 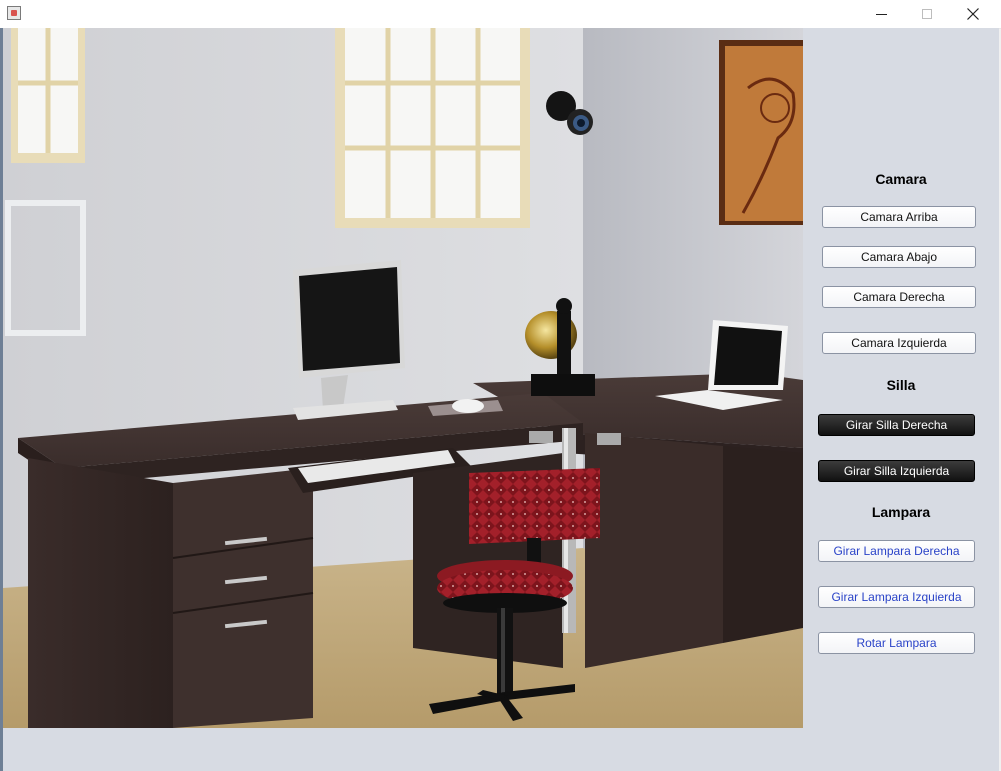 I want to click on minimize-button, so click(x=881, y=14).